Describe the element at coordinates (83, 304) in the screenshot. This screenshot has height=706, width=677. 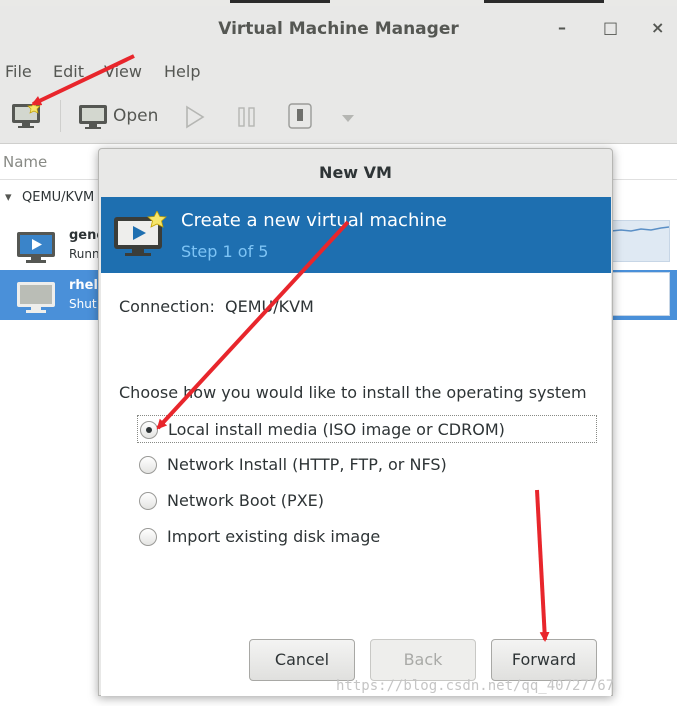
I see `vm-status: Shut` at that location.